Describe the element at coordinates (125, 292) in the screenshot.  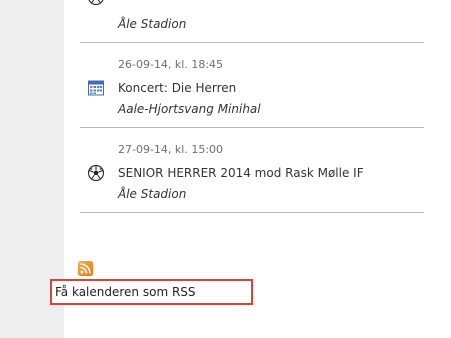
I see `rss-link-label: Få kalenderen som RSS` at that location.